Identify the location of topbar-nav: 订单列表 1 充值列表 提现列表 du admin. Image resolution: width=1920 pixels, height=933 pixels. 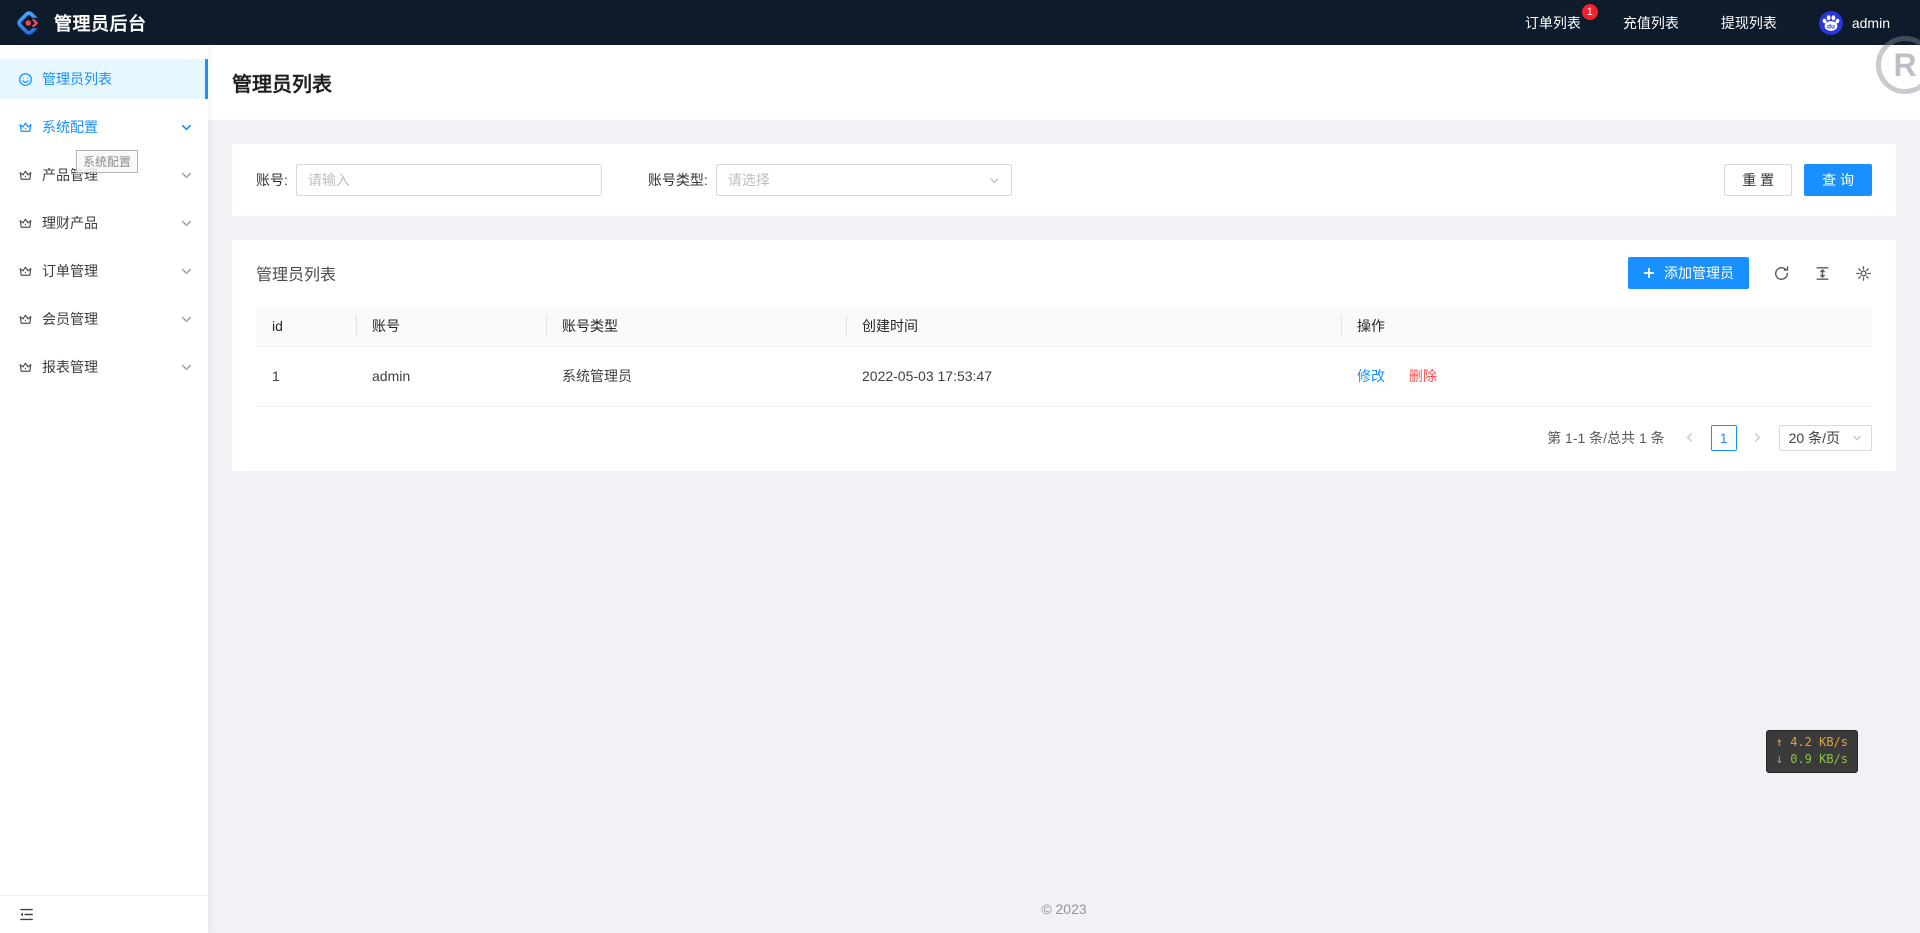
(1722, 19).